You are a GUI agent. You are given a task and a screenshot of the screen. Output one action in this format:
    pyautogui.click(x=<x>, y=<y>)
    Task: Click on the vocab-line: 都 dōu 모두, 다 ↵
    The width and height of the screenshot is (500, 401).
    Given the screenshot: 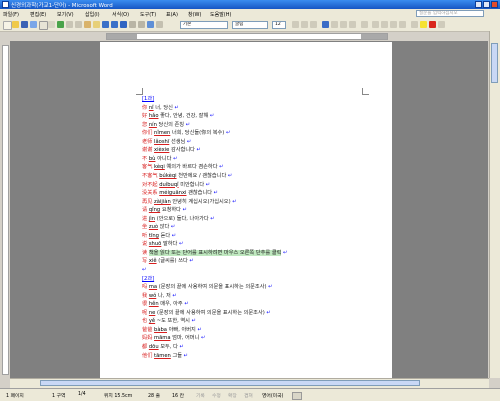 What is the action you would take?
    pyautogui.click(x=163, y=347)
    